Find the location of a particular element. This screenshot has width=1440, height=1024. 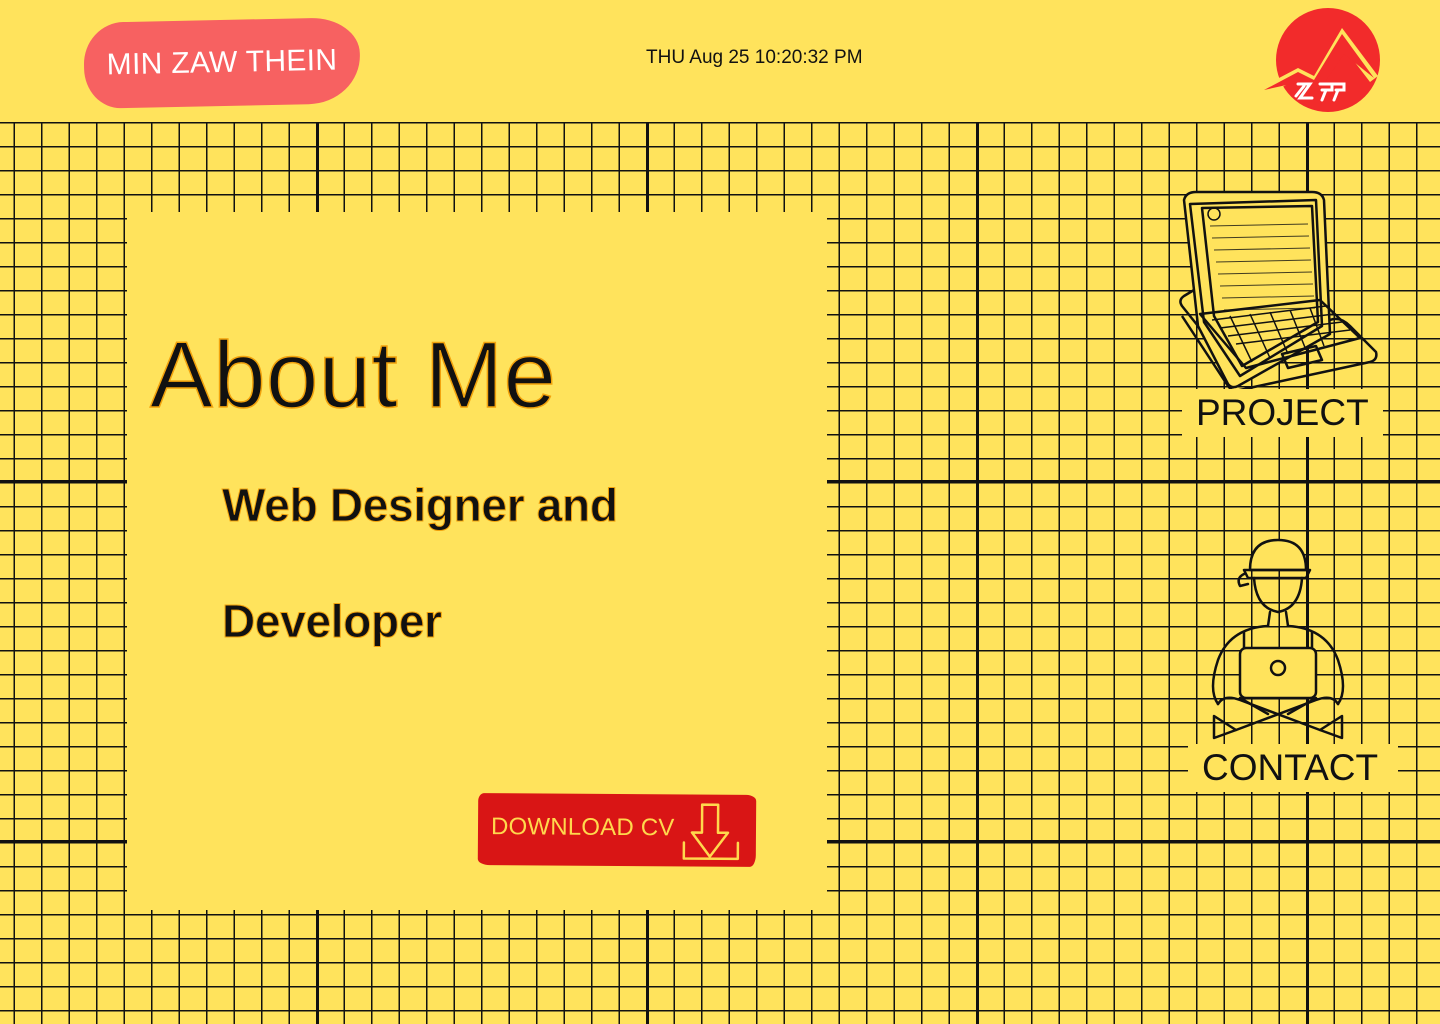

mountain-logo-icon is located at coordinates (1319, 61).